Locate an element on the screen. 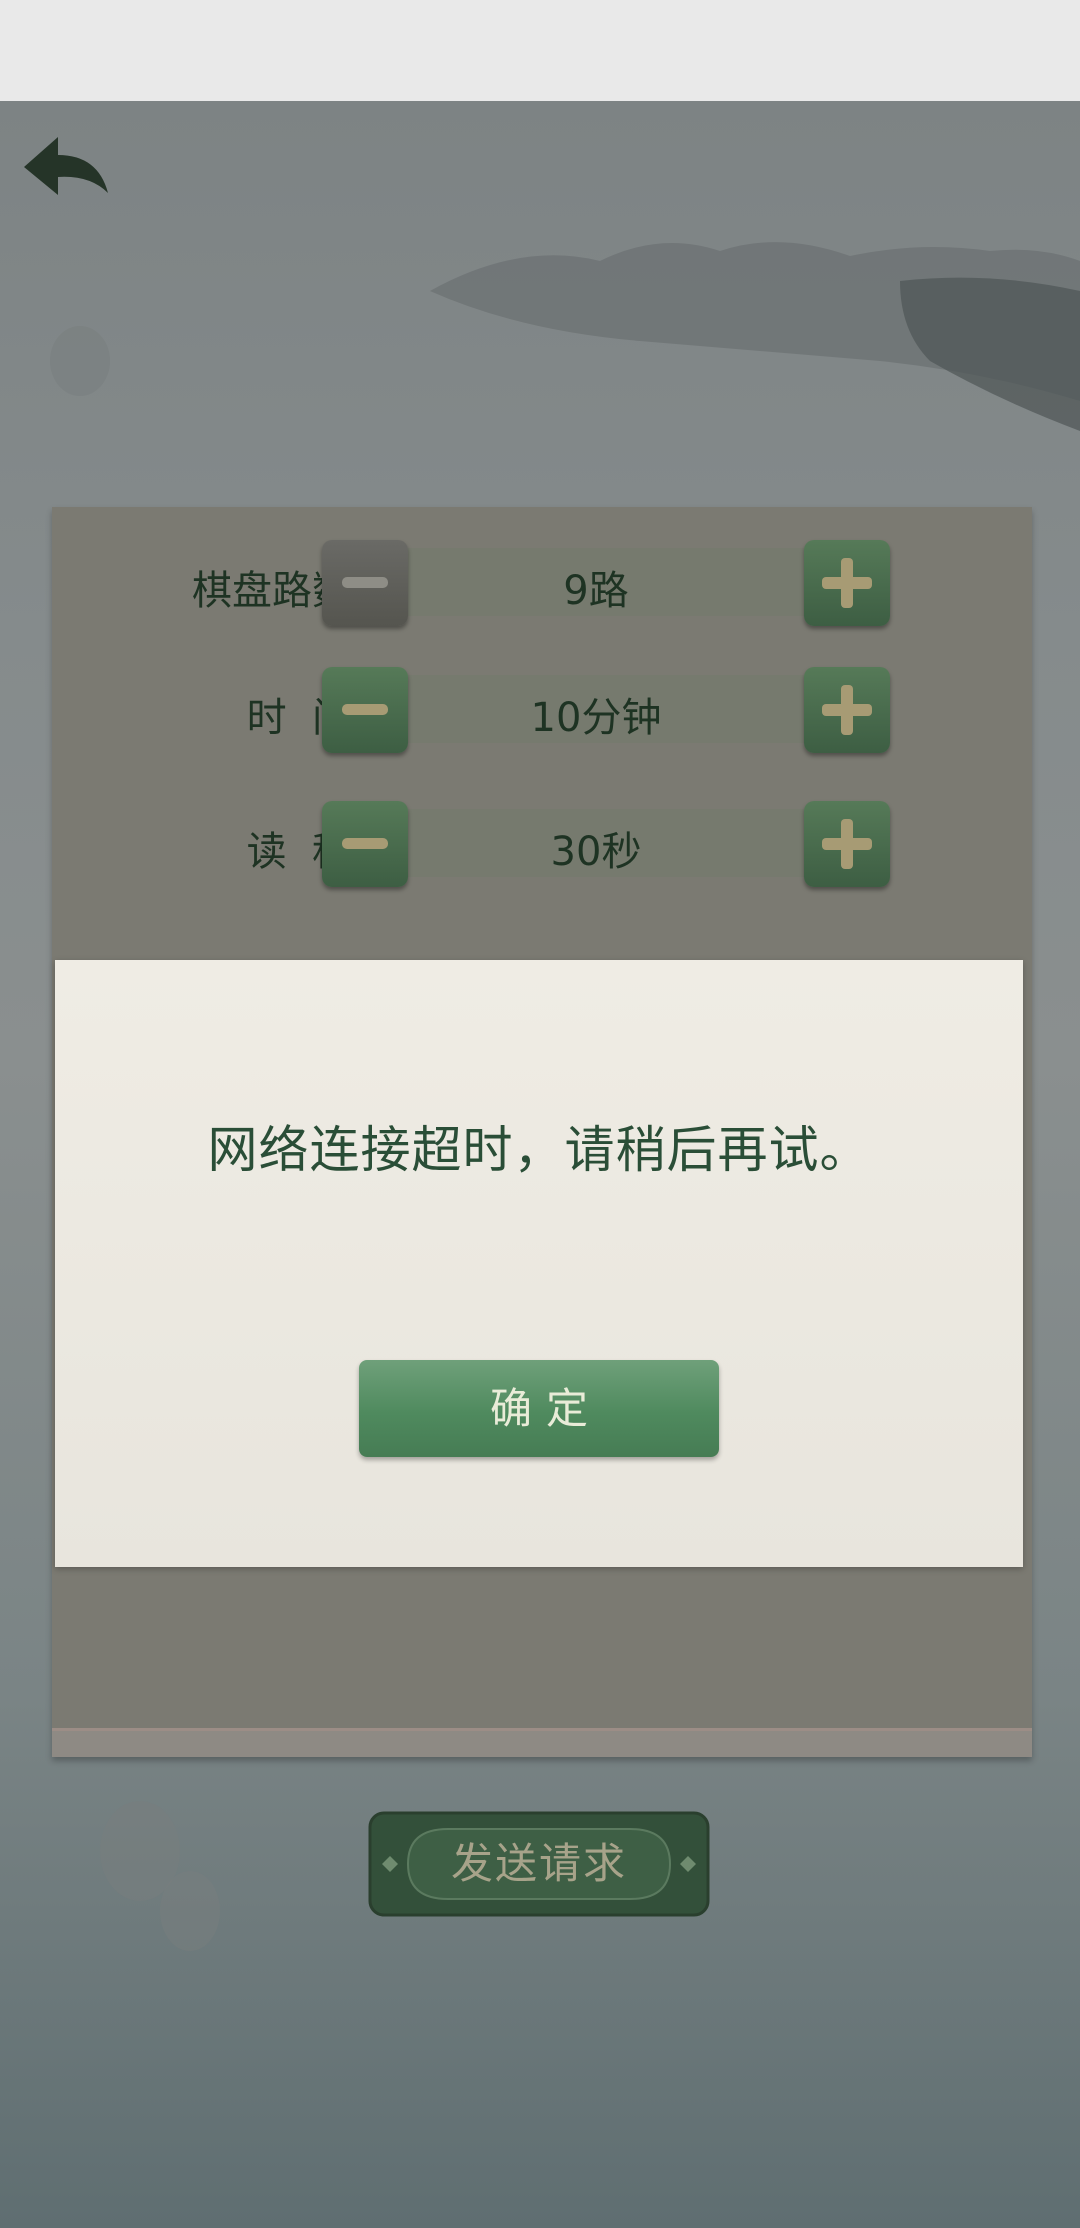 Image resolution: width=1080 pixels, height=2228 pixels. byoyomi-minus-button is located at coordinates (365, 844).